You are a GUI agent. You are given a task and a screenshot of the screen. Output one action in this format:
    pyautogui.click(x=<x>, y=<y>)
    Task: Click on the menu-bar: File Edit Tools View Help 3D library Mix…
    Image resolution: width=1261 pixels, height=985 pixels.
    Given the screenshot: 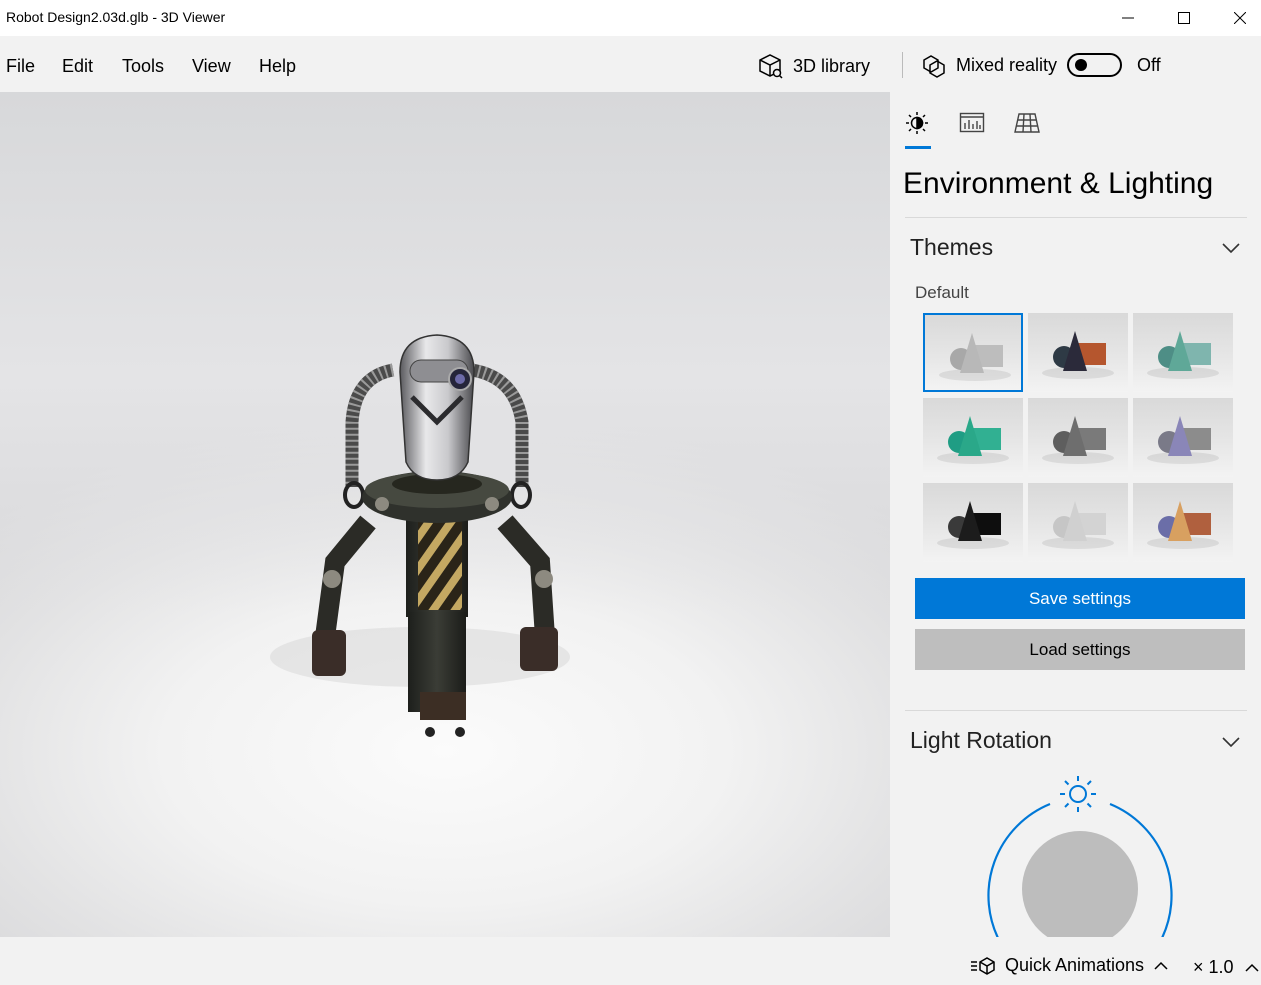 What is the action you would take?
    pyautogui.click(x=630, y=64)
    